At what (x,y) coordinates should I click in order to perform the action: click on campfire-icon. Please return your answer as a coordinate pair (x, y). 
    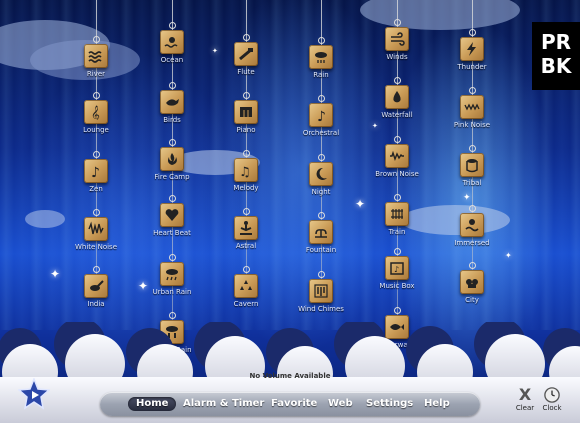
    Looking at the image, I should click on (172, 159).